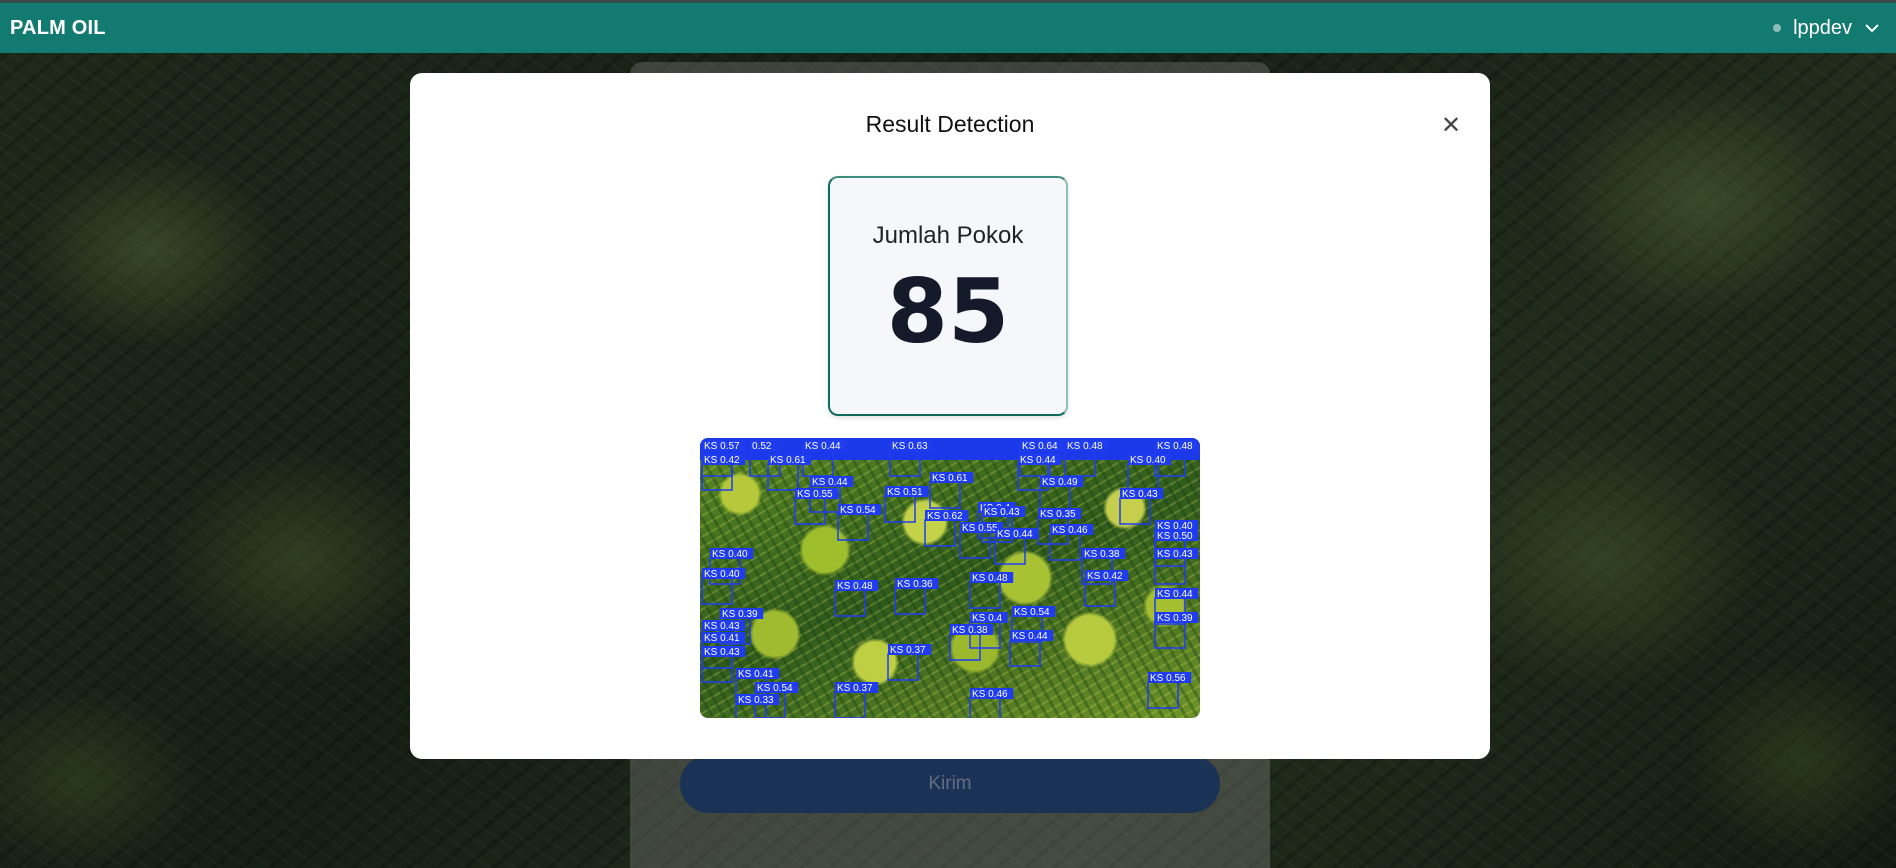 The image size is (1896, 868). I want to click on detection-label: KS 0.4, so click(987, 618).